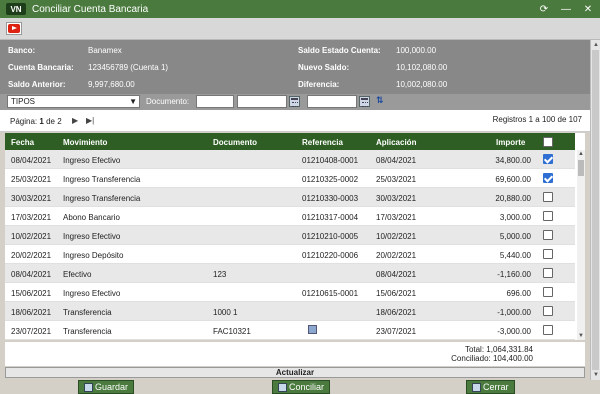 This screenshot has width=600, height=394. Describe the element at coordinates (396, 160) in the screenshot. I see `cell-aplicacion: 08/04/2021` at that location.